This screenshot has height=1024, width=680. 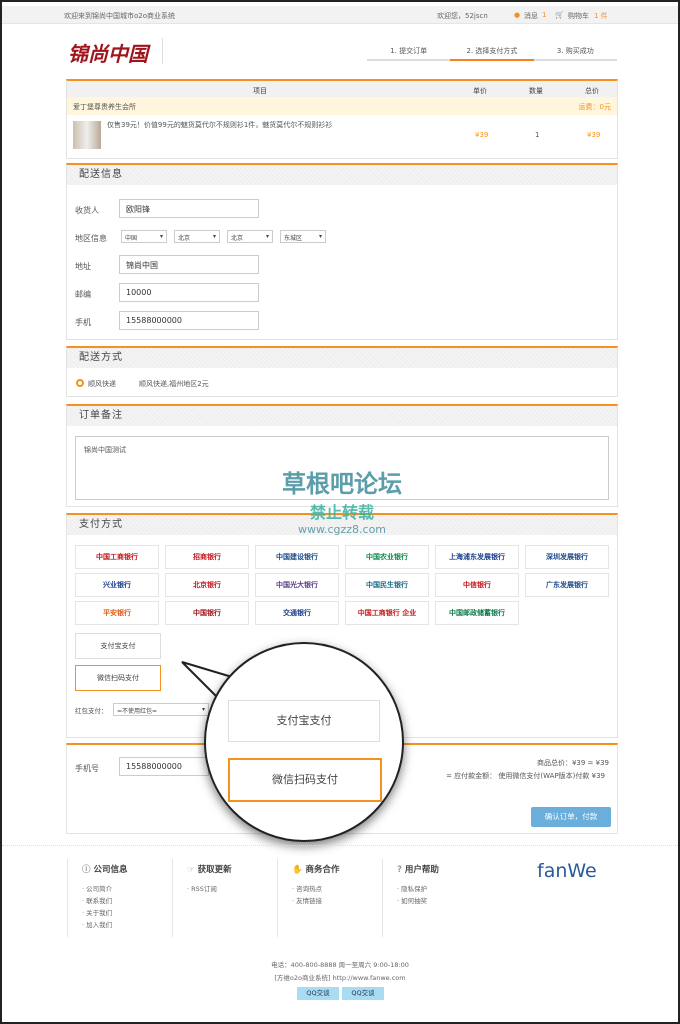 What do you see at coordinates (189, 292) in the screenshot?
I see `zip-input: 10000` at bounding box center [189, 292].